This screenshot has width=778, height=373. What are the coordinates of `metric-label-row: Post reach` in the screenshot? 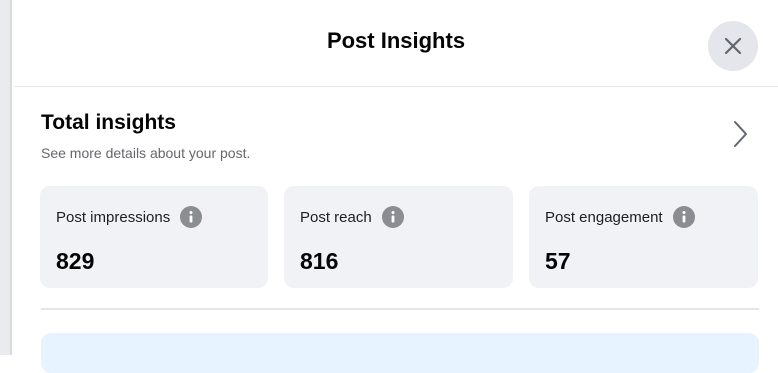 It's located at (352, 217).